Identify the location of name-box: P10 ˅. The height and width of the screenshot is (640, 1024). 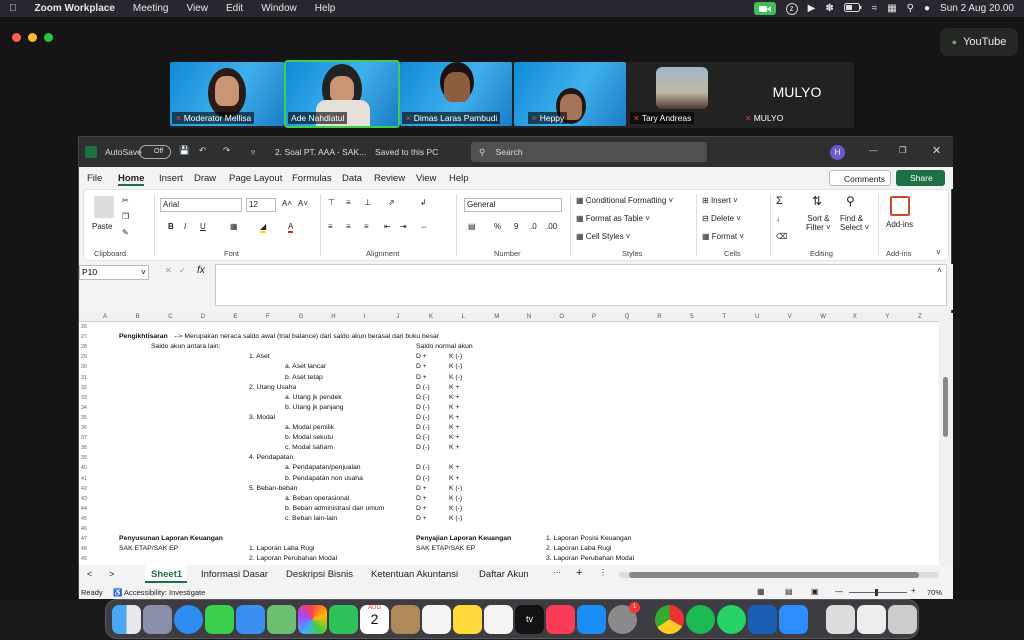
(114, 272).